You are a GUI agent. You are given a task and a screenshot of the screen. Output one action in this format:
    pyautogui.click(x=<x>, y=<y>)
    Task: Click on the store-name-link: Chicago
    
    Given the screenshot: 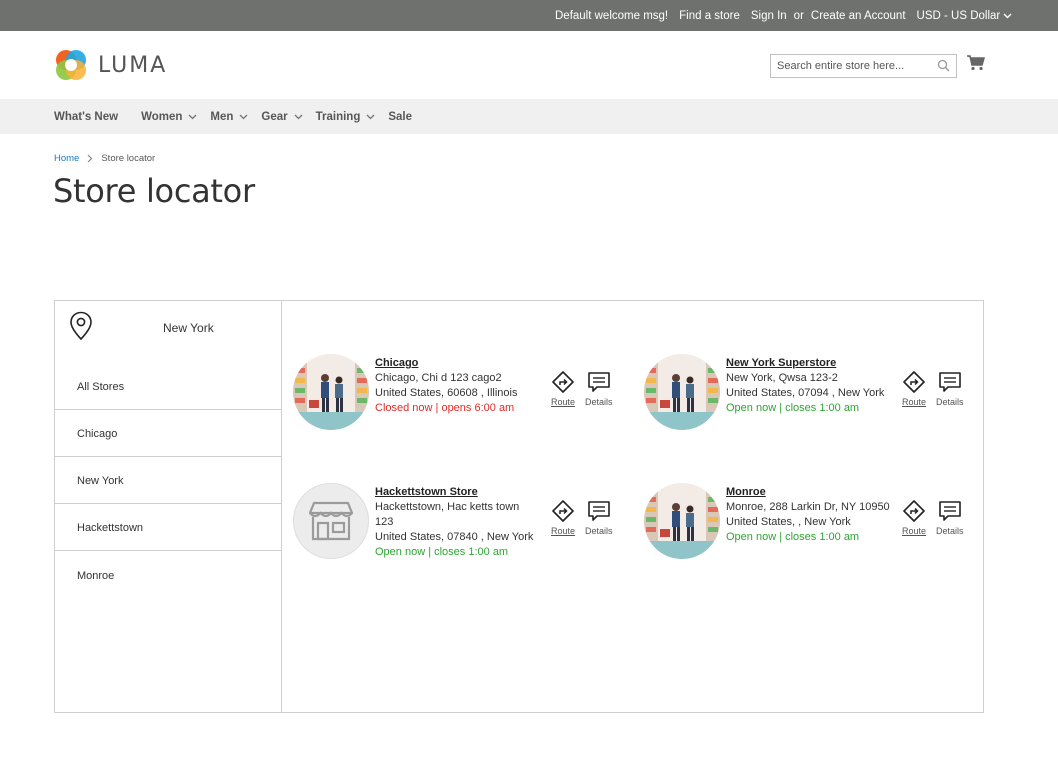 What is the action you would take?
    pyautogui.click(x=461, y=363)
    